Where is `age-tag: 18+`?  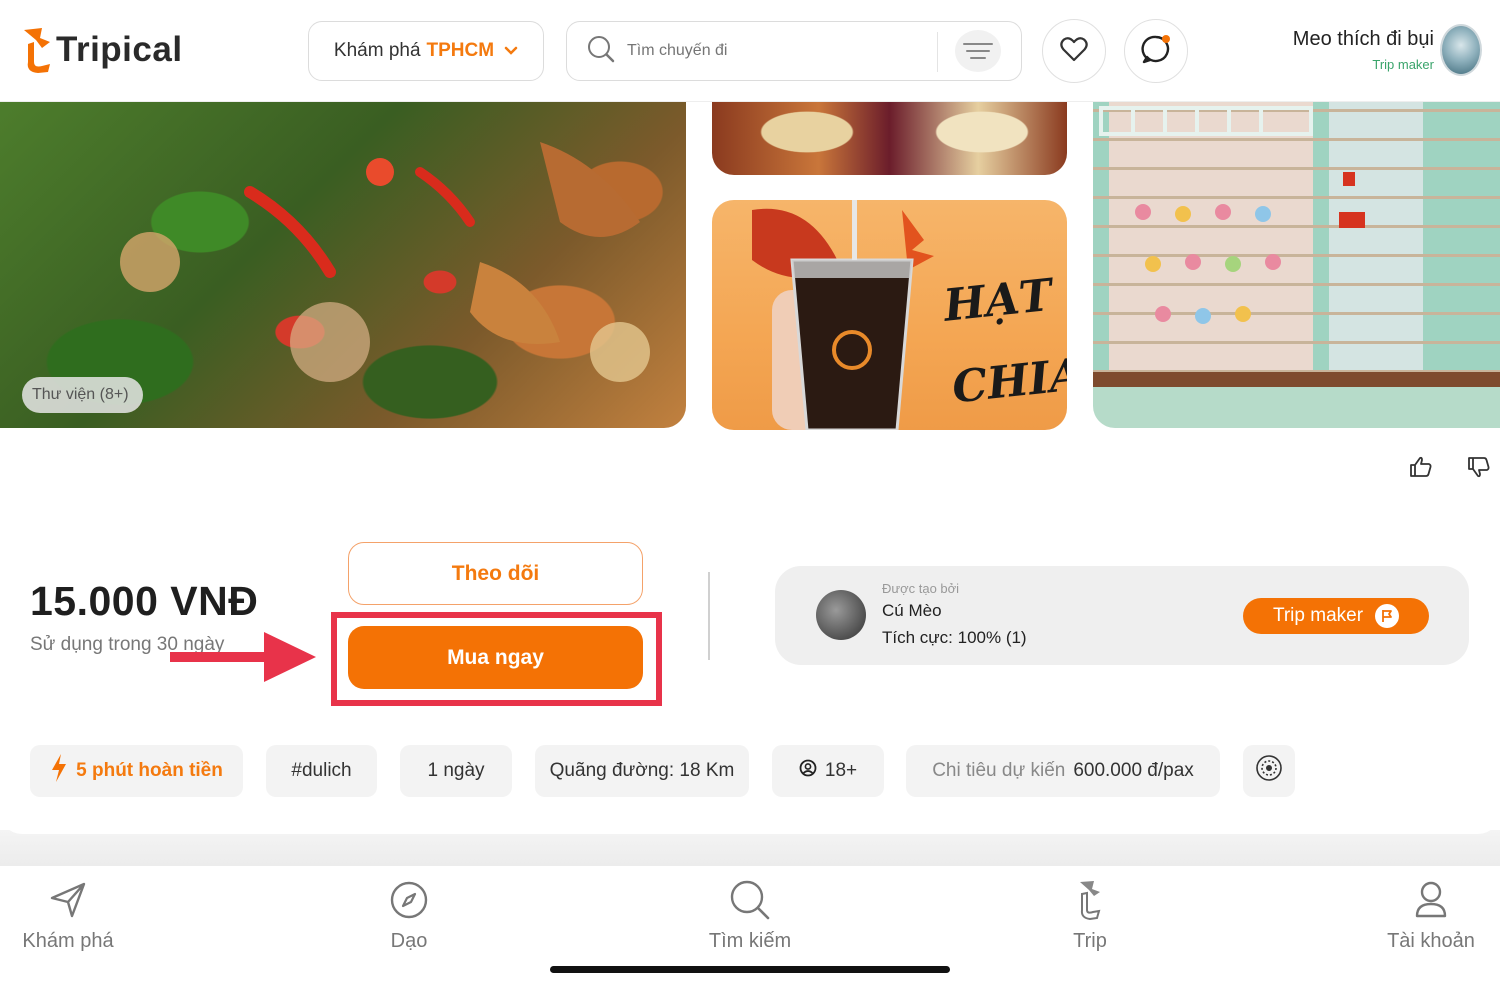 age-tag: 18+ is located at coordinates (828, 771).